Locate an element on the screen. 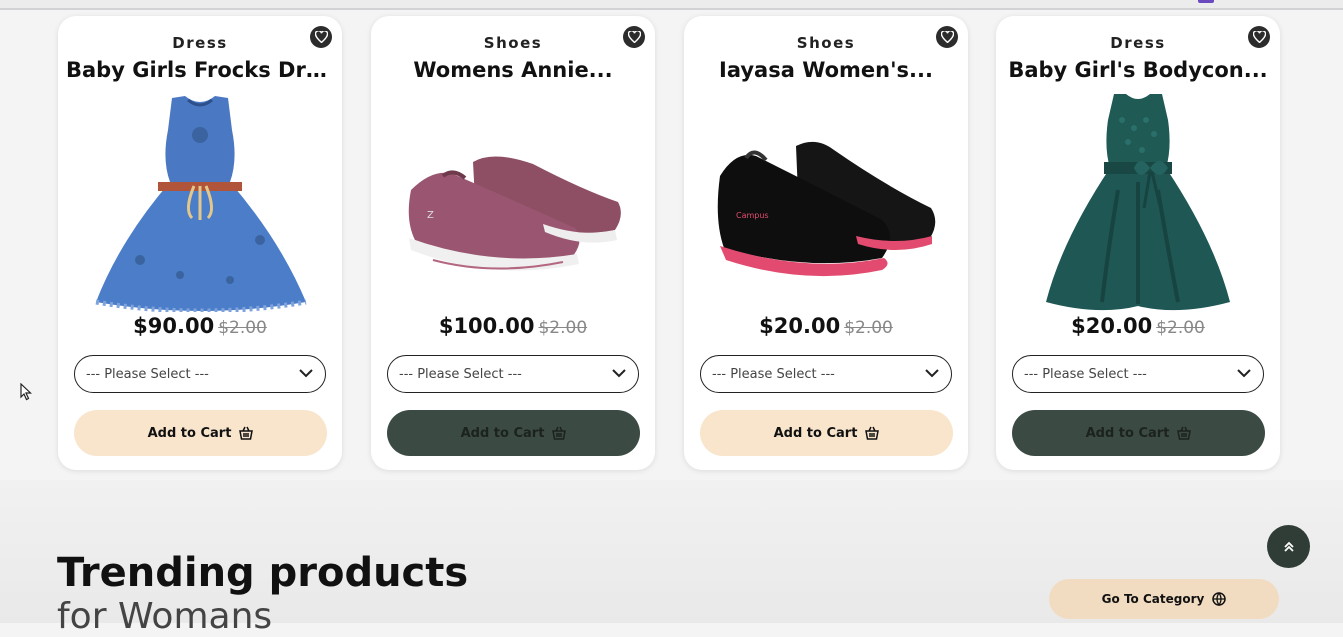 The width and height of the screenshot is (1343, 637). svg-text: Z is located at coordinates (430, 215).